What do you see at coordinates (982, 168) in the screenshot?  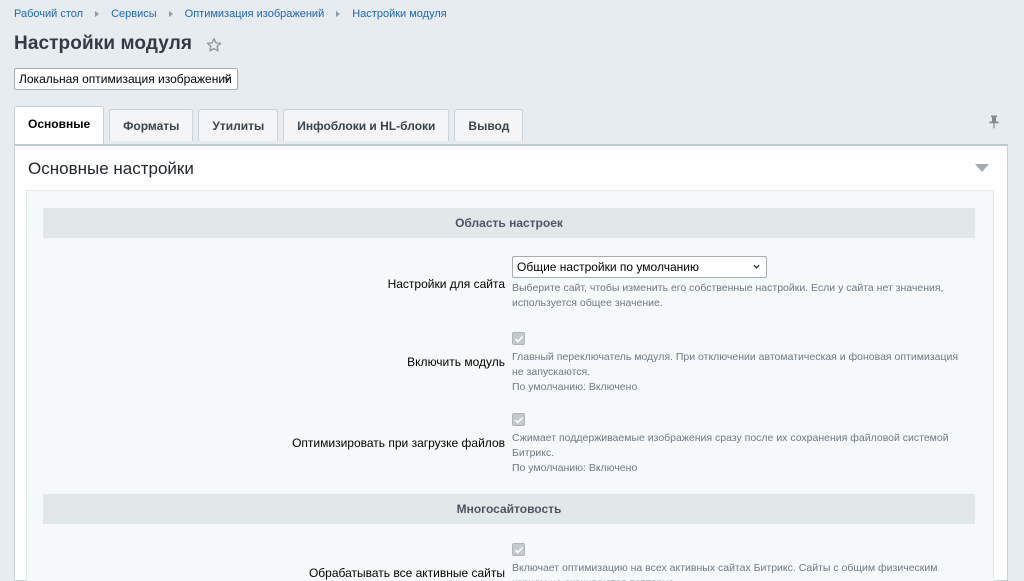 I see `collapse-arrow-icon` at bounding box center [982, 168].